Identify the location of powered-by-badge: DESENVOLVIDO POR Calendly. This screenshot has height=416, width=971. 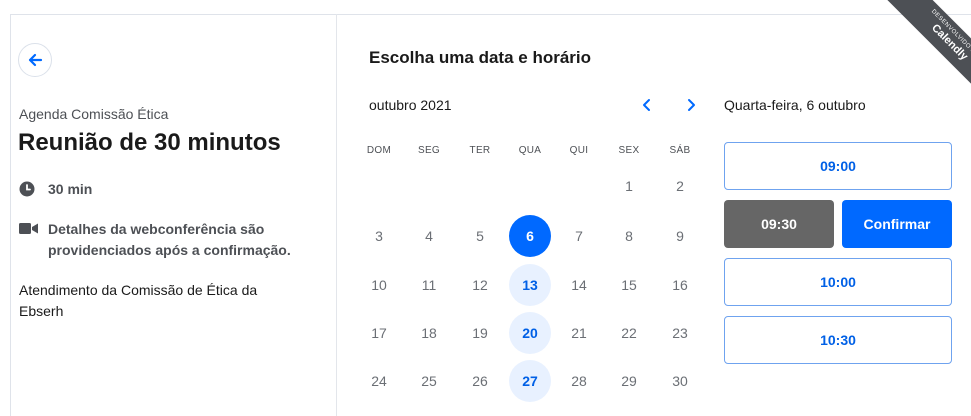
(916, 55).